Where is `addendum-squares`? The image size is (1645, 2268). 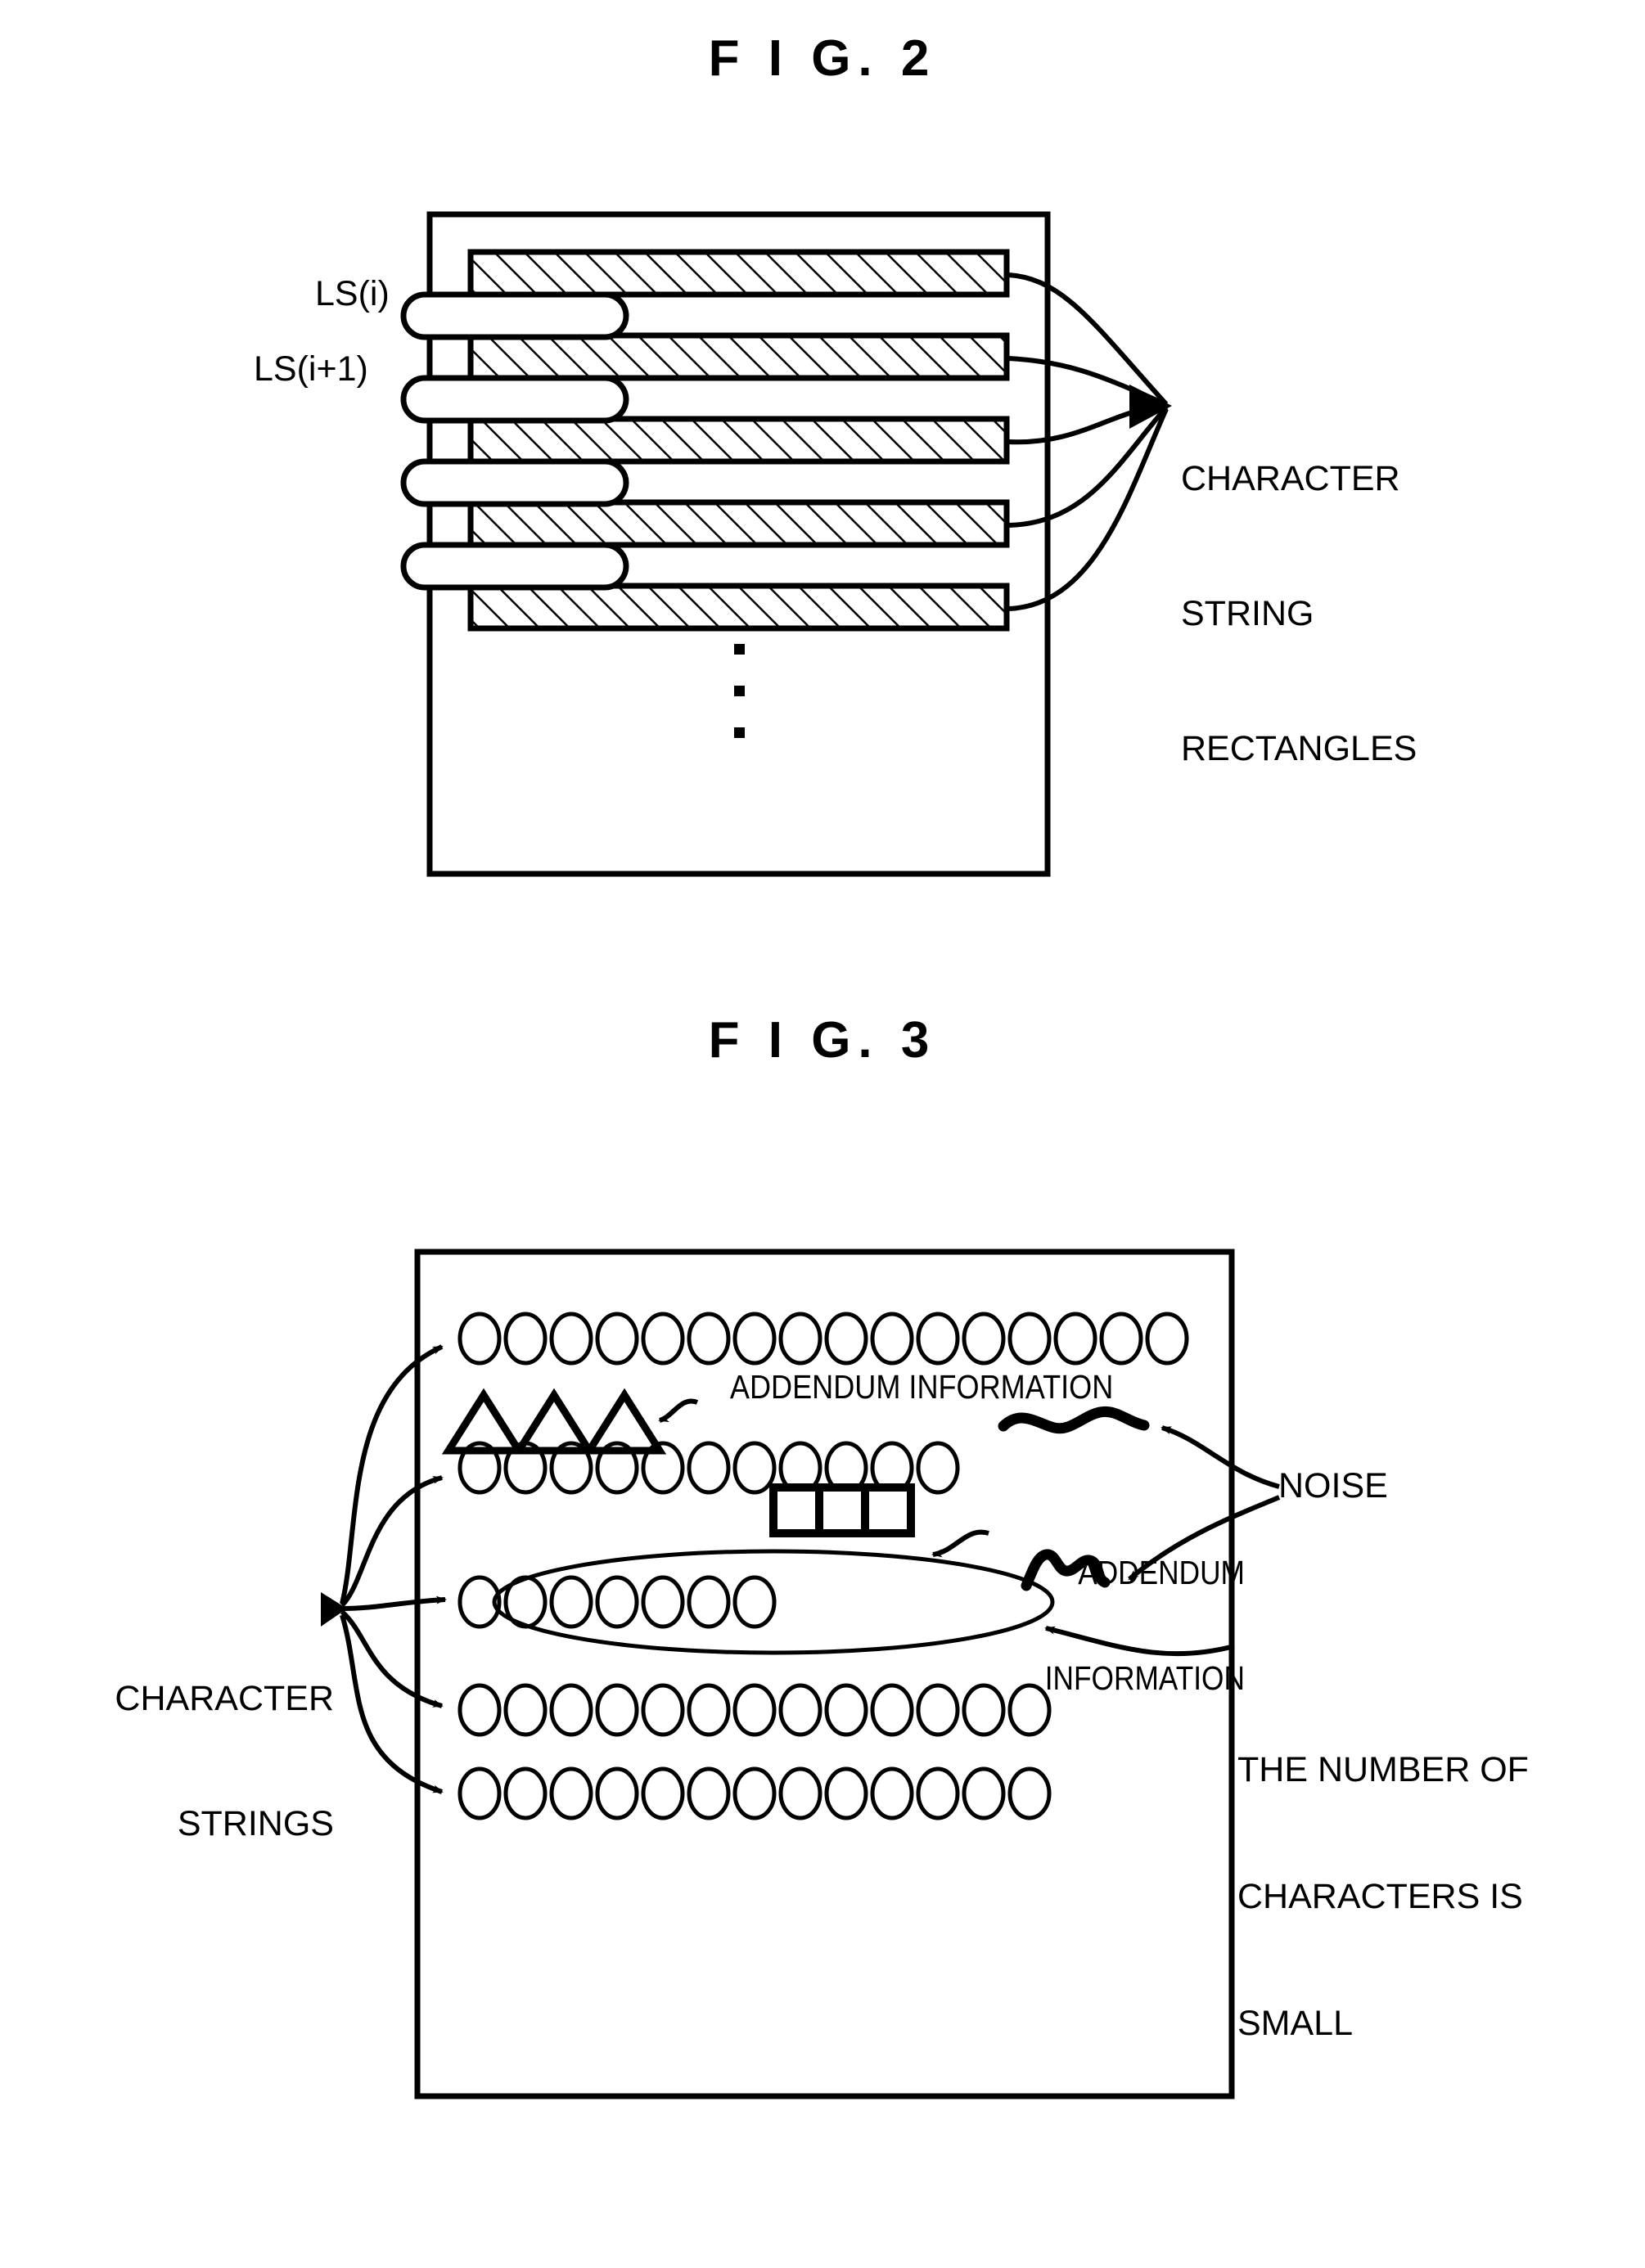 addendum-squares is located at coordinates (842, 1510).